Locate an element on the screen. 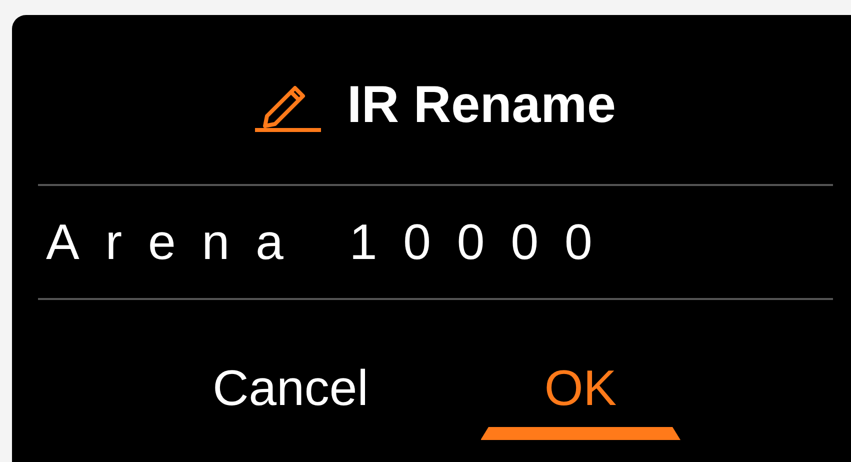  cancel-button: Cancel is located at coordinates (290, 395).